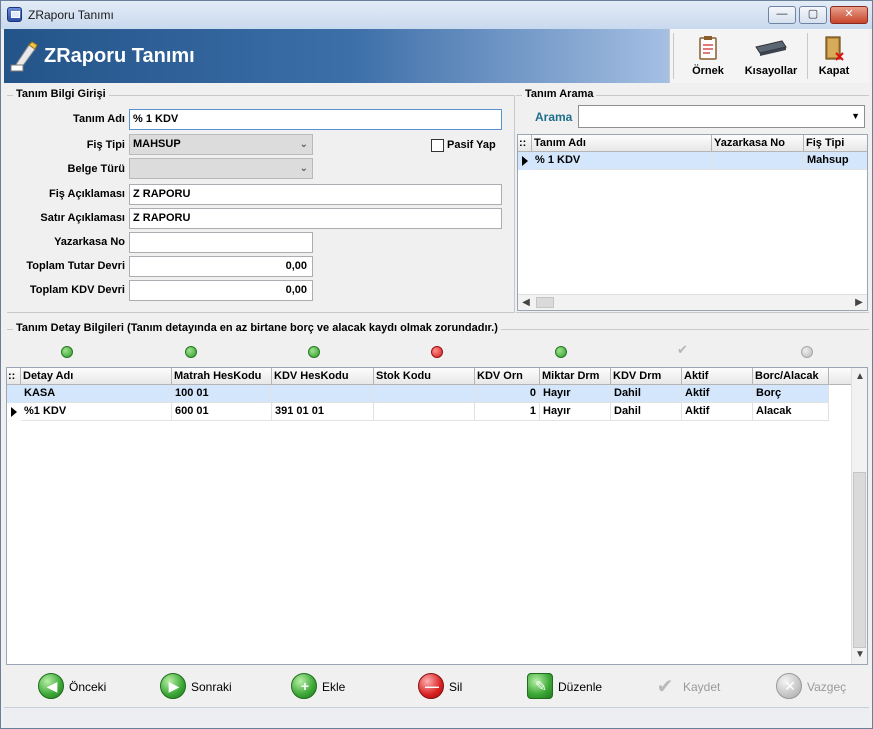  Describe the element at coordinates (14, 376) in the screenshot. I see `grid-corner: ::` at that location.